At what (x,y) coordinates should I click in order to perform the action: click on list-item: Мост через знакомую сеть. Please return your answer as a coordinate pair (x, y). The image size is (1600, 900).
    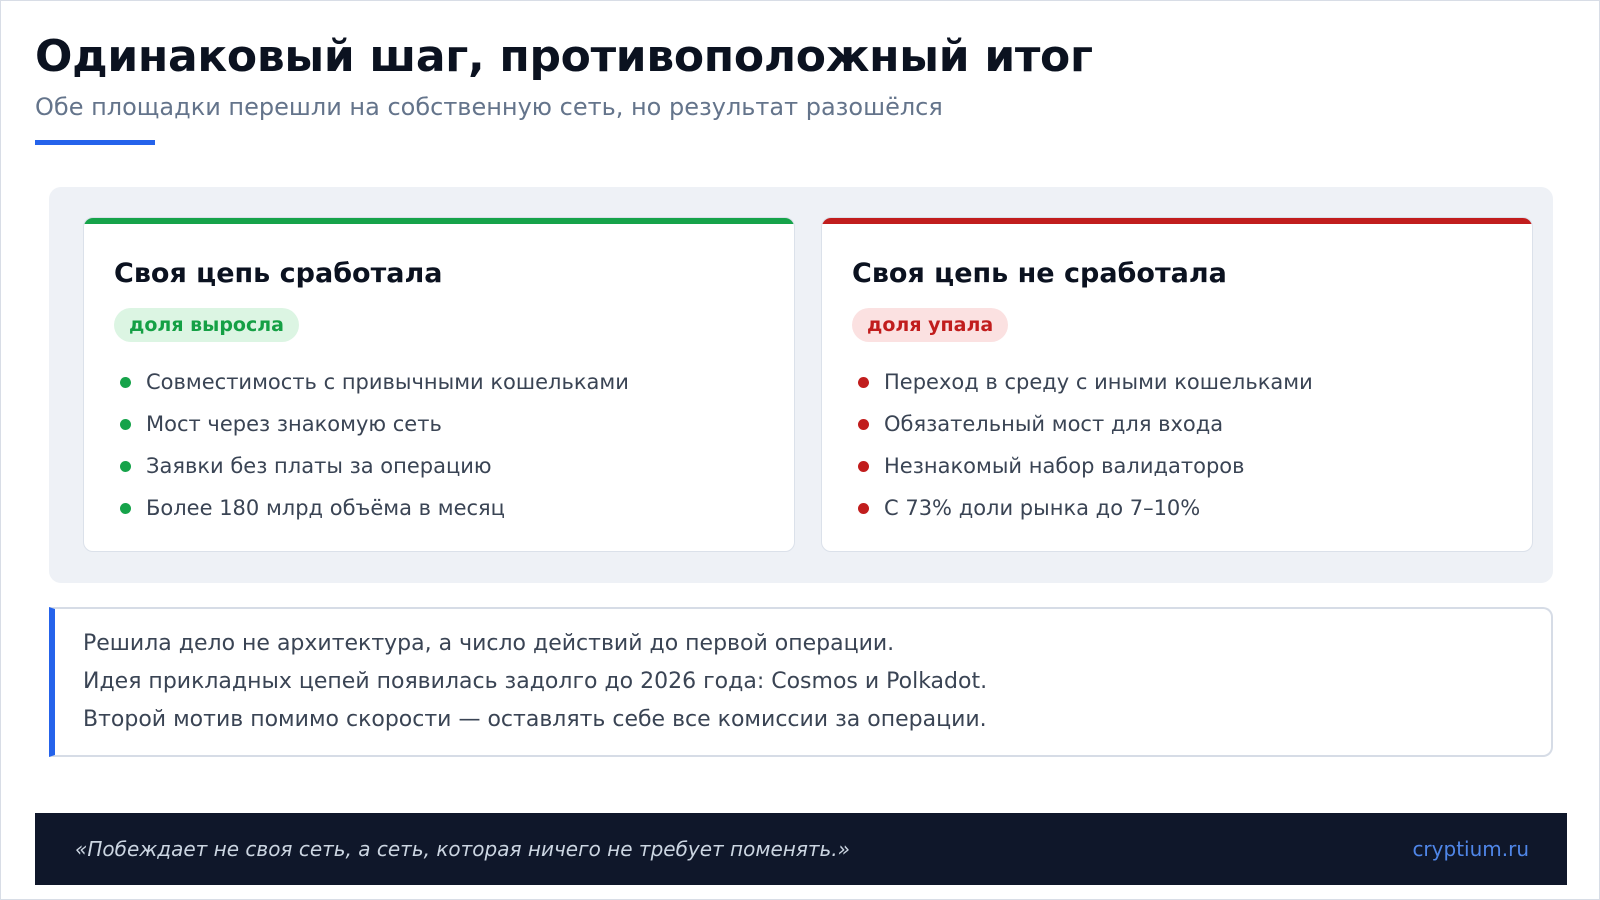
    Looking at the image, I should click on (371, 424).